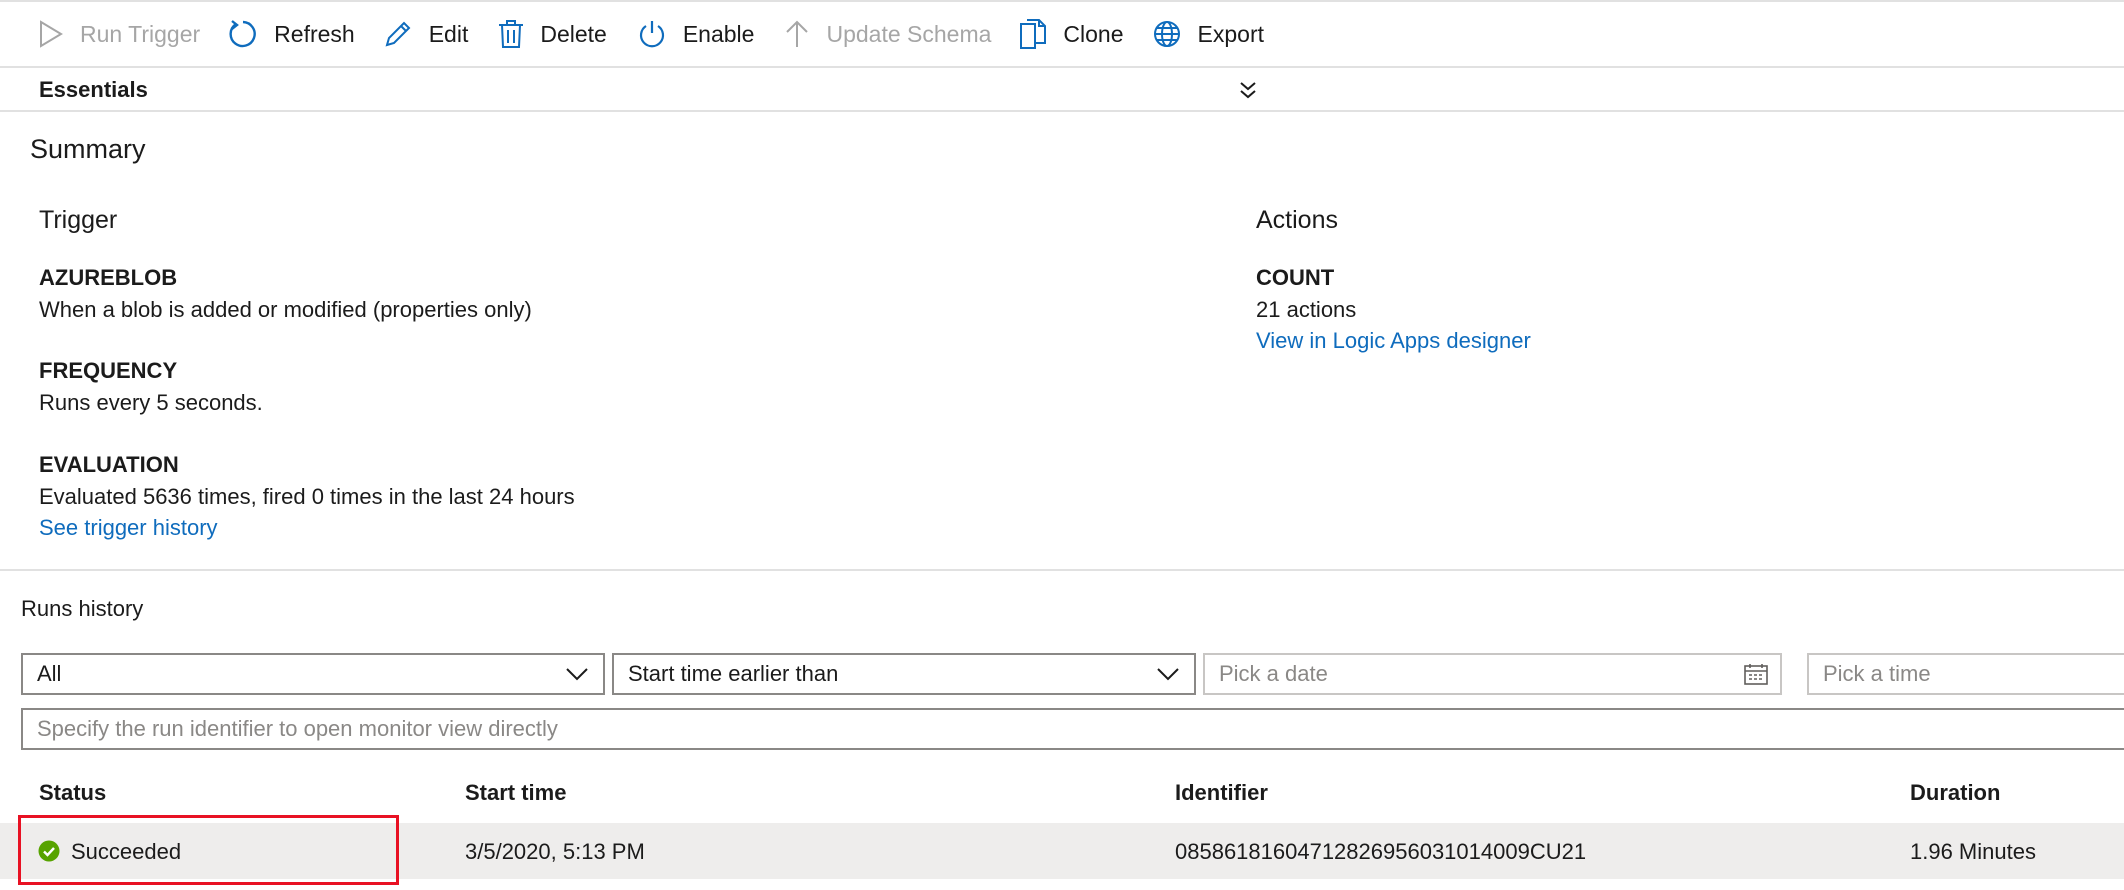  I want to click on arrow-up-icon, so click(797, 33).